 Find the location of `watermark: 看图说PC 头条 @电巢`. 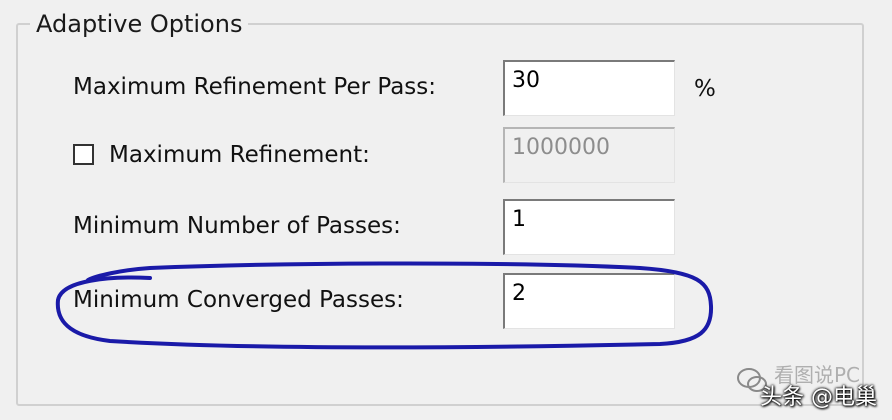

watermark: 看图说PC 头条 @电巢 is located at coordinates (811, 385).